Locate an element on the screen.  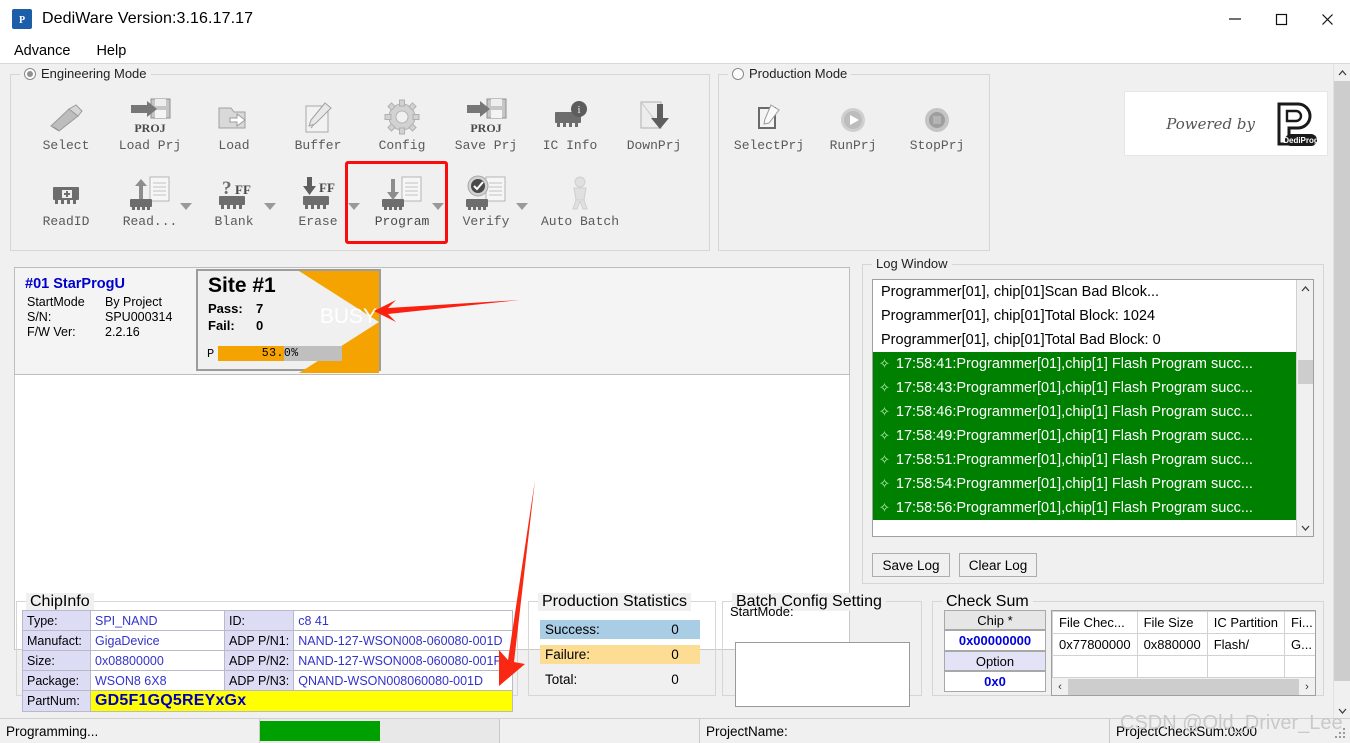
maximize-button is located at coordinates (1281, 19).